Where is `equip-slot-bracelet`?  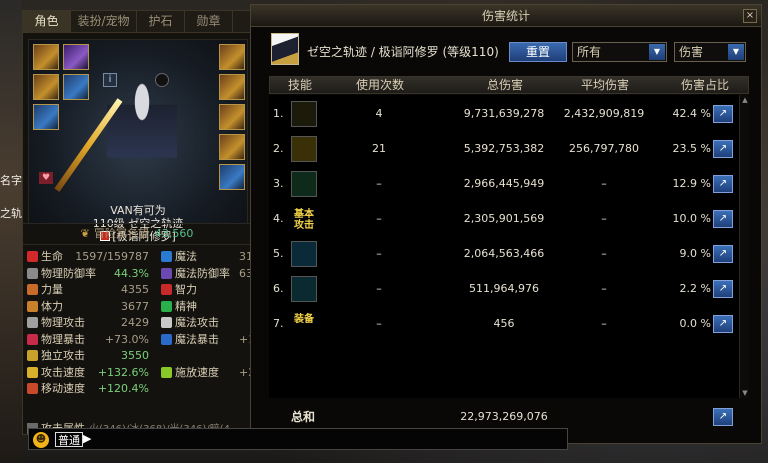 equip-slot-bracelet is located at coordinates (232, 117).